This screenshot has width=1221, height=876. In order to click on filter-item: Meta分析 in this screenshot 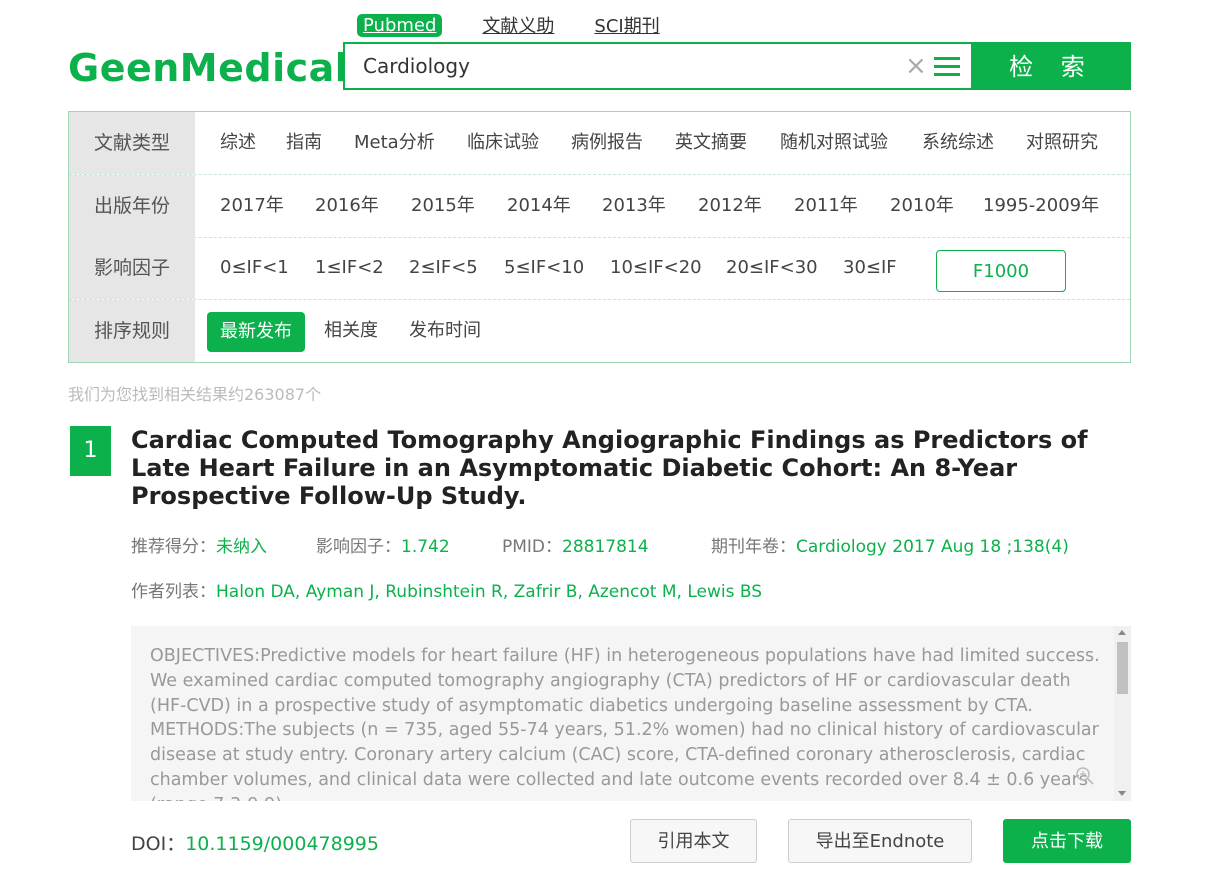, I will do `click(394, 143)`.